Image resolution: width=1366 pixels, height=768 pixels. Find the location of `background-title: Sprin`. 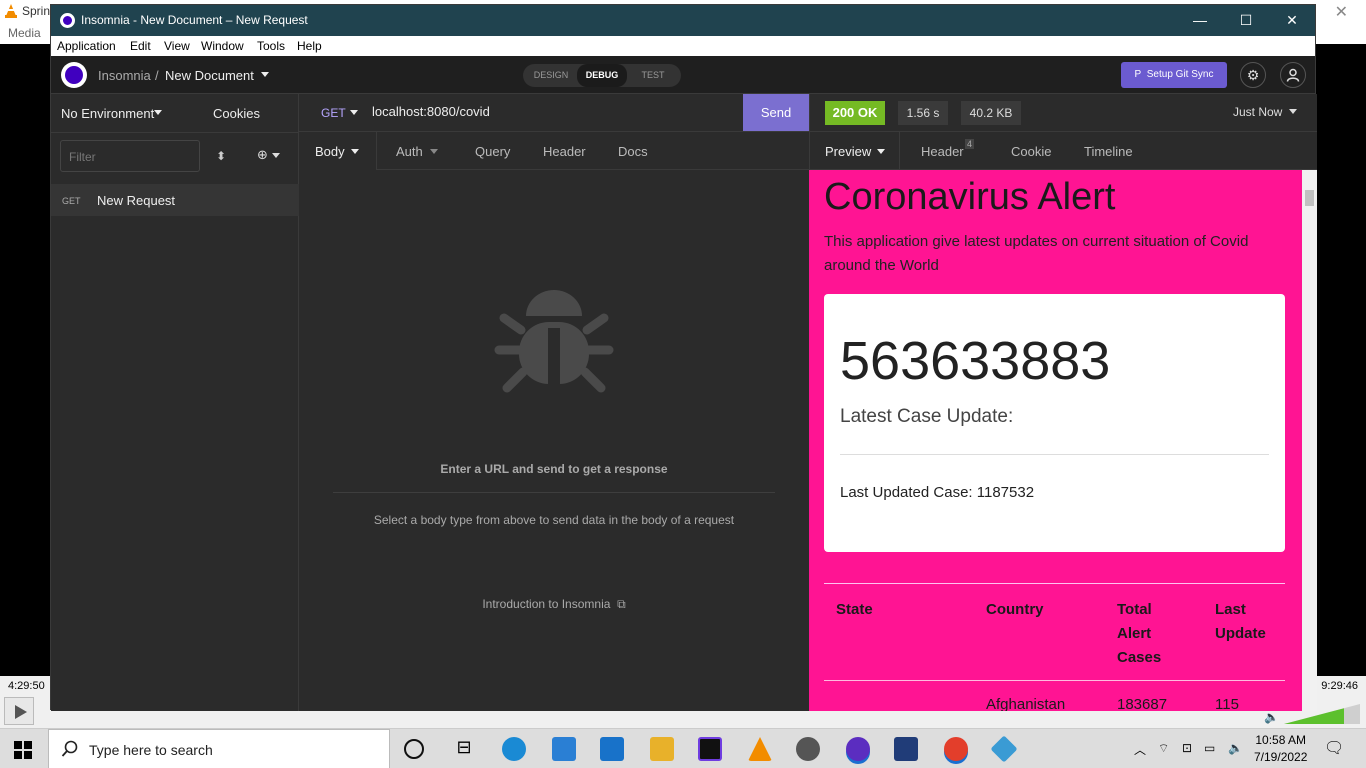

background-title: Sprin is located at coordinates (36, 11).